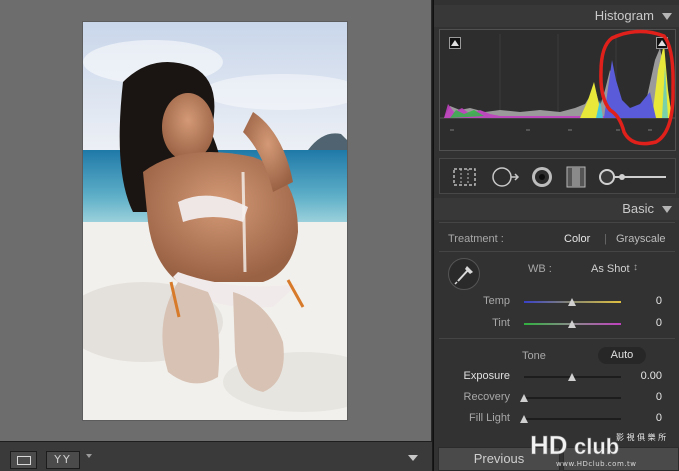  I want to click on tone-row: Tone Auto, so click(556, 355).